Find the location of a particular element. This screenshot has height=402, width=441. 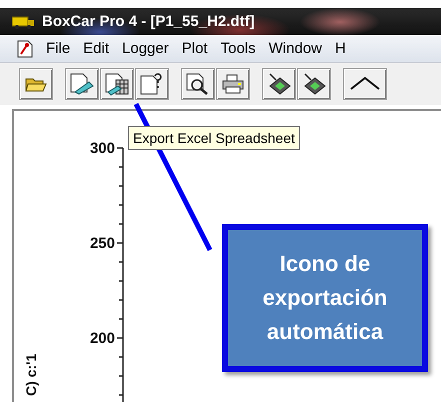

tick-label: 250 is located at coordinates (102, 243).